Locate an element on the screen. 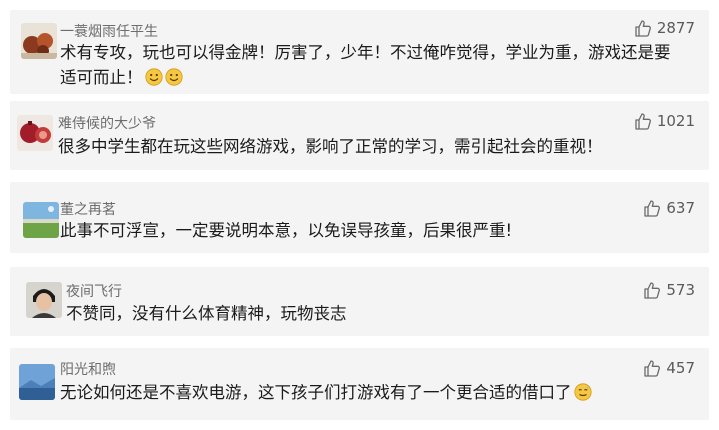 Image resolution: width=719 pixels, height=430 pixels. landscape-photo-icon is located at coordinates (41, 220).